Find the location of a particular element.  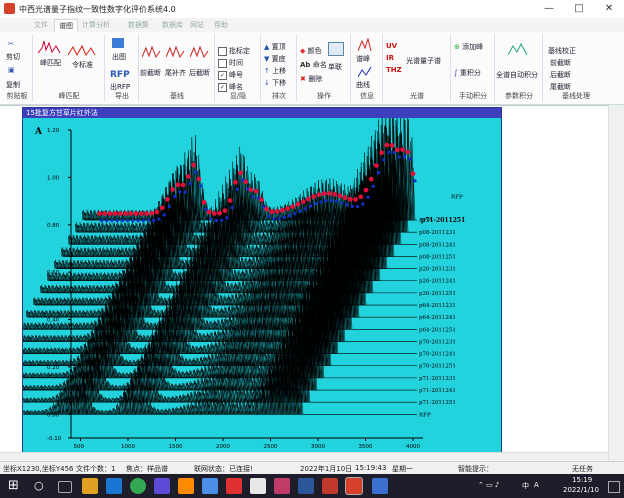

task-view-icon is located at coordinates (65, 487).